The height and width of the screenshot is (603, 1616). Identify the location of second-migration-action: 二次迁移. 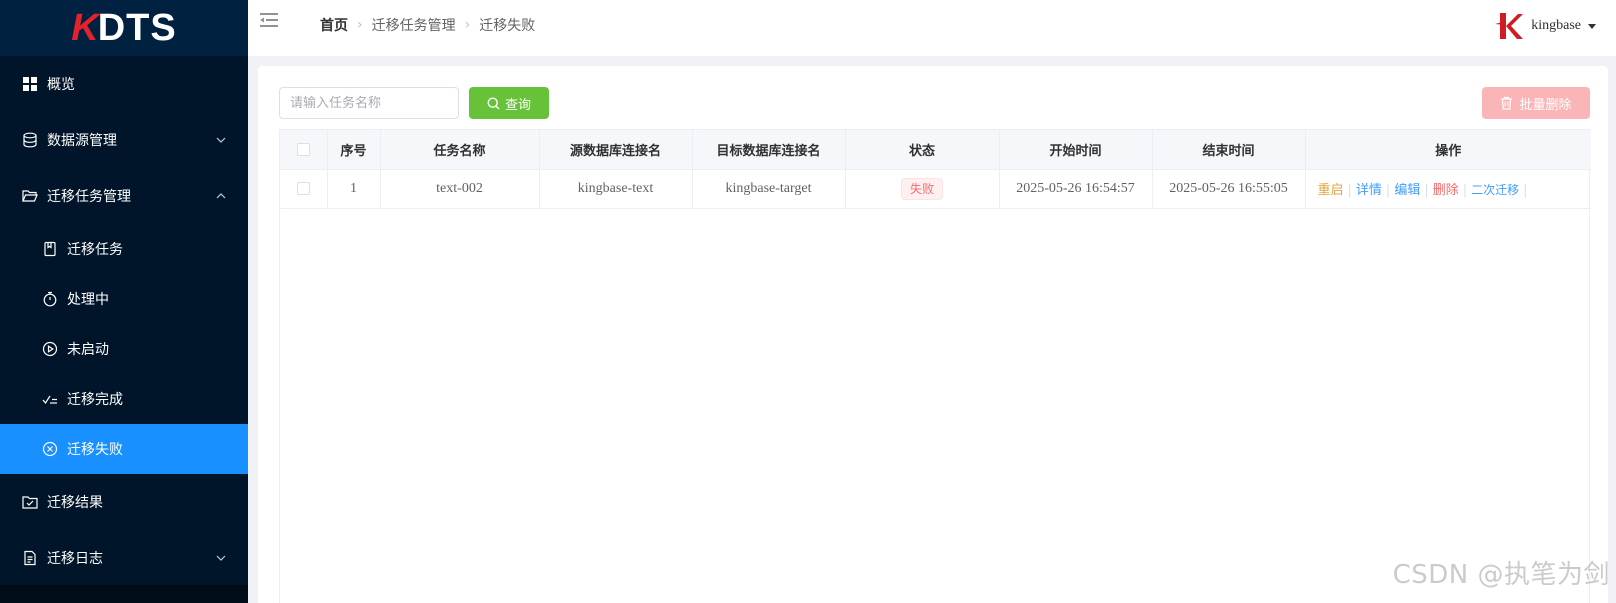
(1495, 190).